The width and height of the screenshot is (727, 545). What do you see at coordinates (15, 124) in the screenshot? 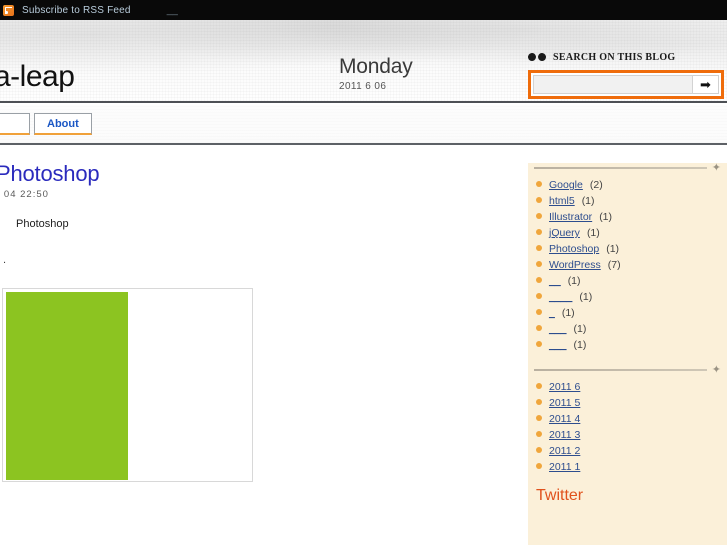
I see `tab-home` at bounding box center [15, 124].